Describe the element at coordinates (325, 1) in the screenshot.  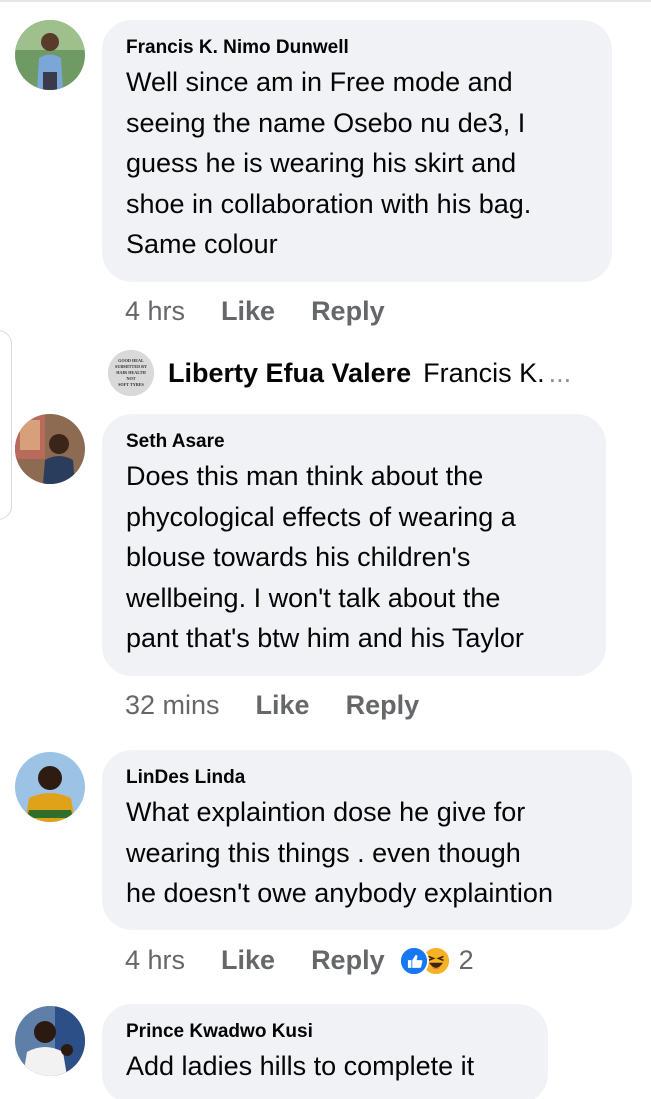
I see `top-divider` at that location.